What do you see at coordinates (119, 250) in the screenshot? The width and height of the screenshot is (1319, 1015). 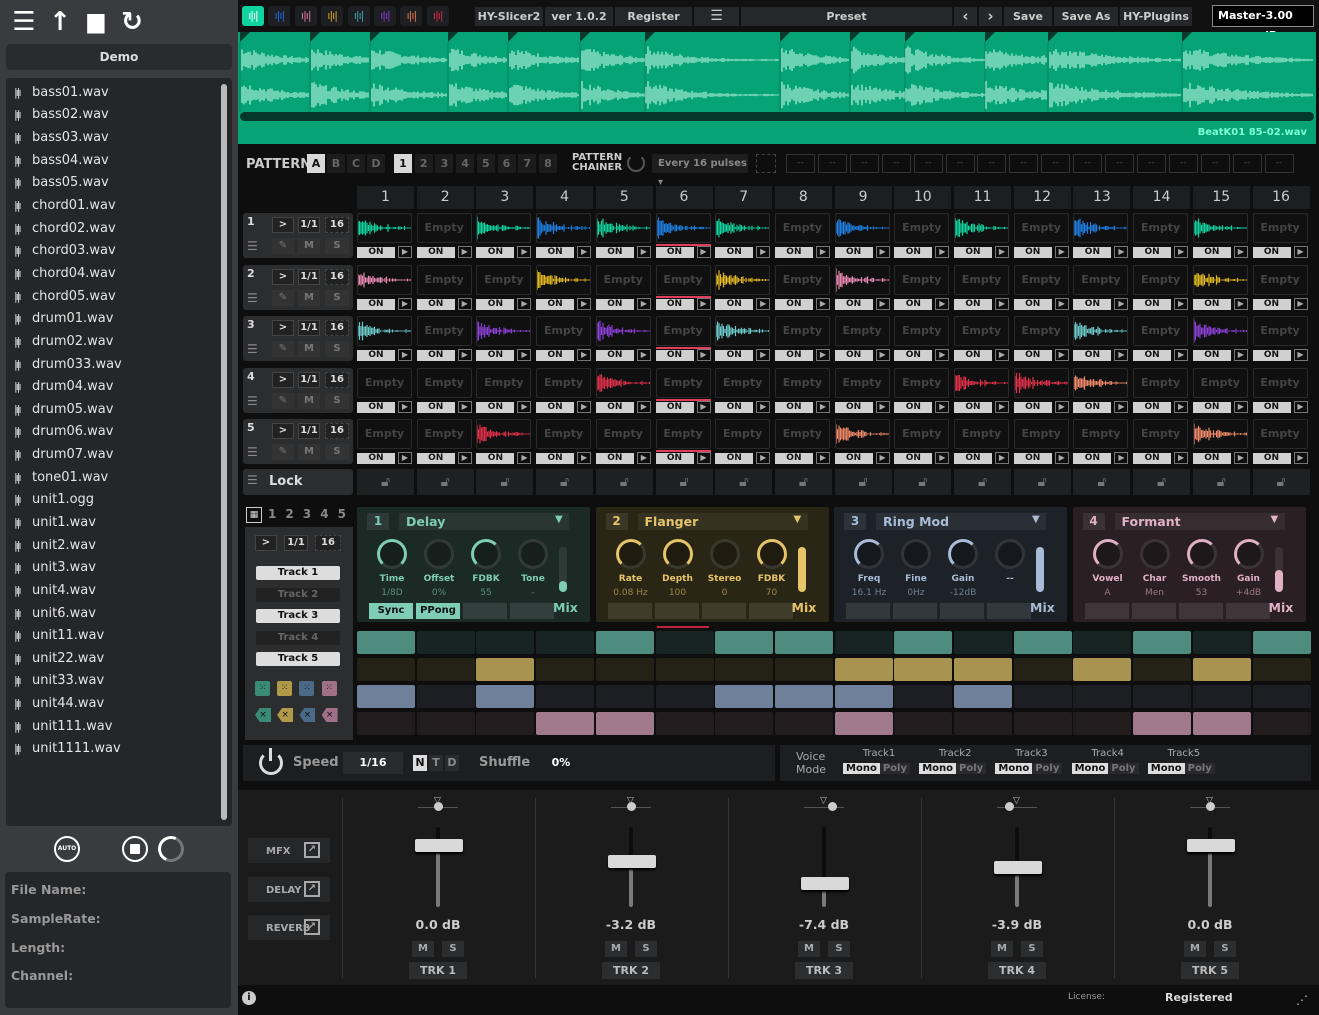 I see `file-item: |ı|ı chord03.wav` at bounding box center [119, 250].